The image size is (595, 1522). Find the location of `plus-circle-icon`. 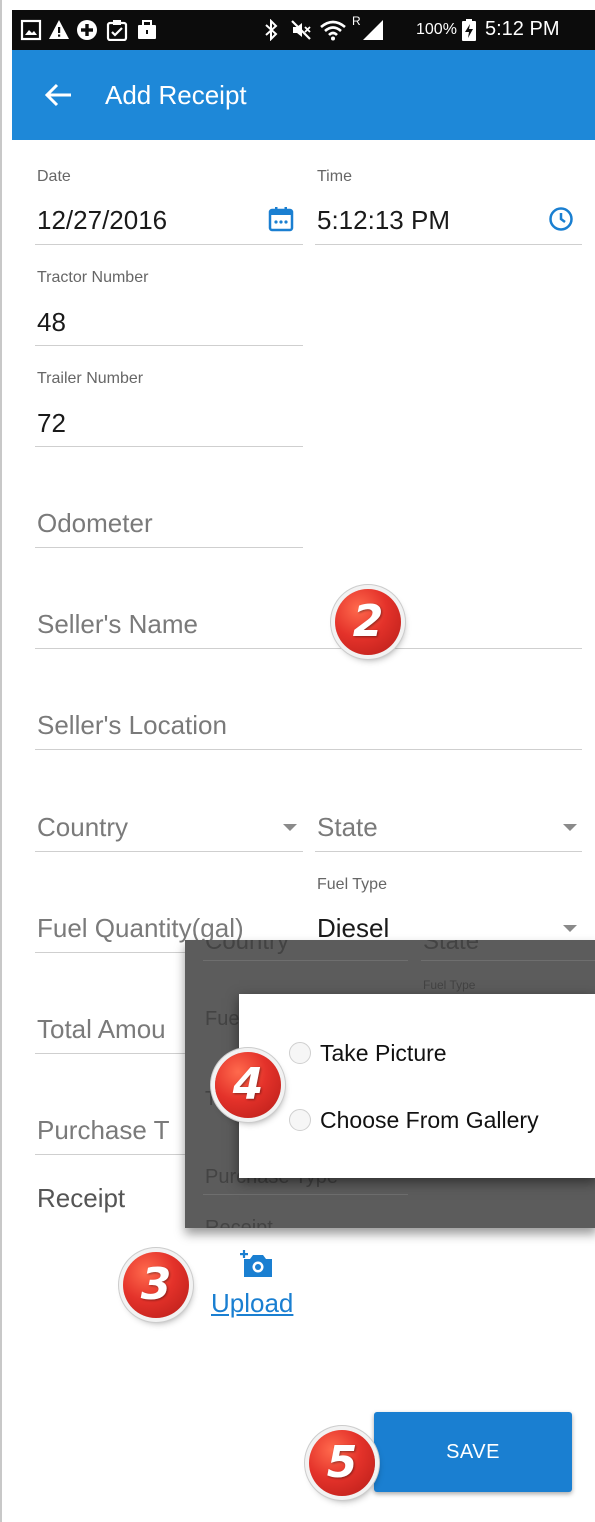

plus-circle-icon is located at coordinates (87, 30).